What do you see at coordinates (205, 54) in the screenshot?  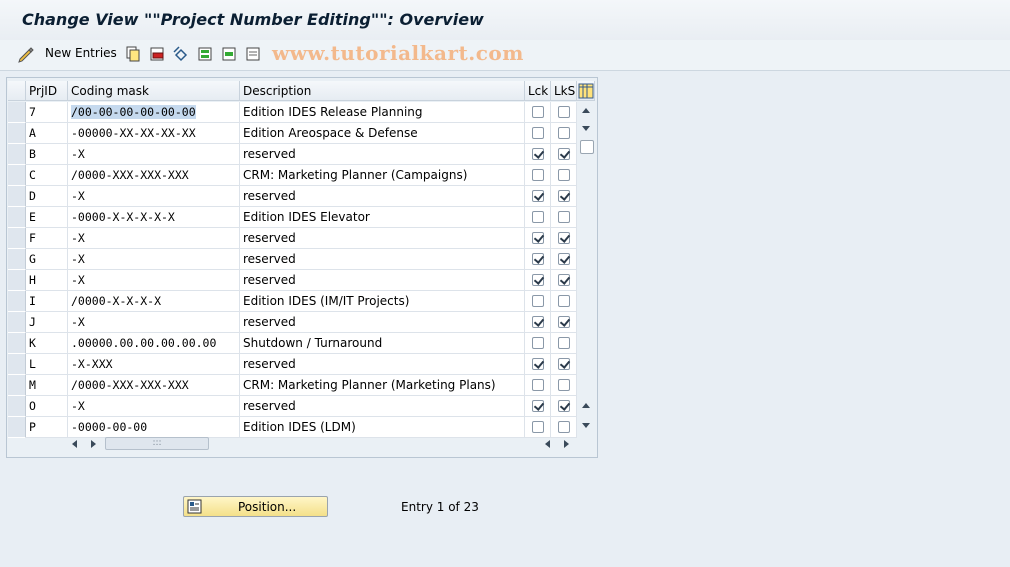 I see `select-all-icon` at bounding box center [205, 54].